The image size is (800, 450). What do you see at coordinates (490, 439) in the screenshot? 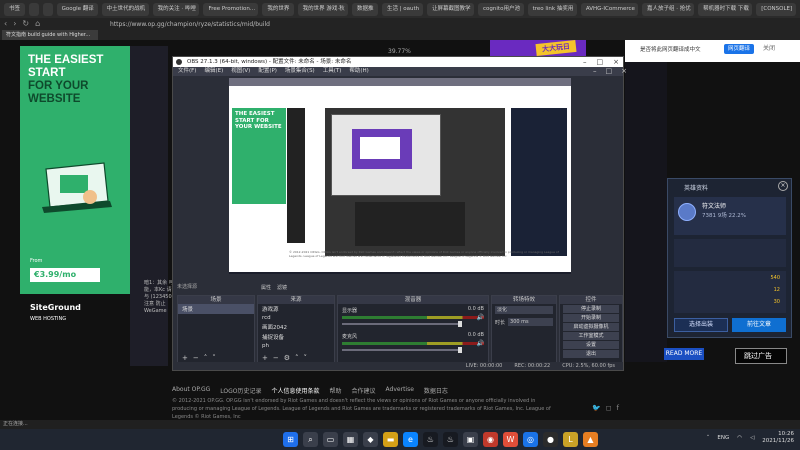
I see `netease-icon: ◉` at bounding box center [490, 439].